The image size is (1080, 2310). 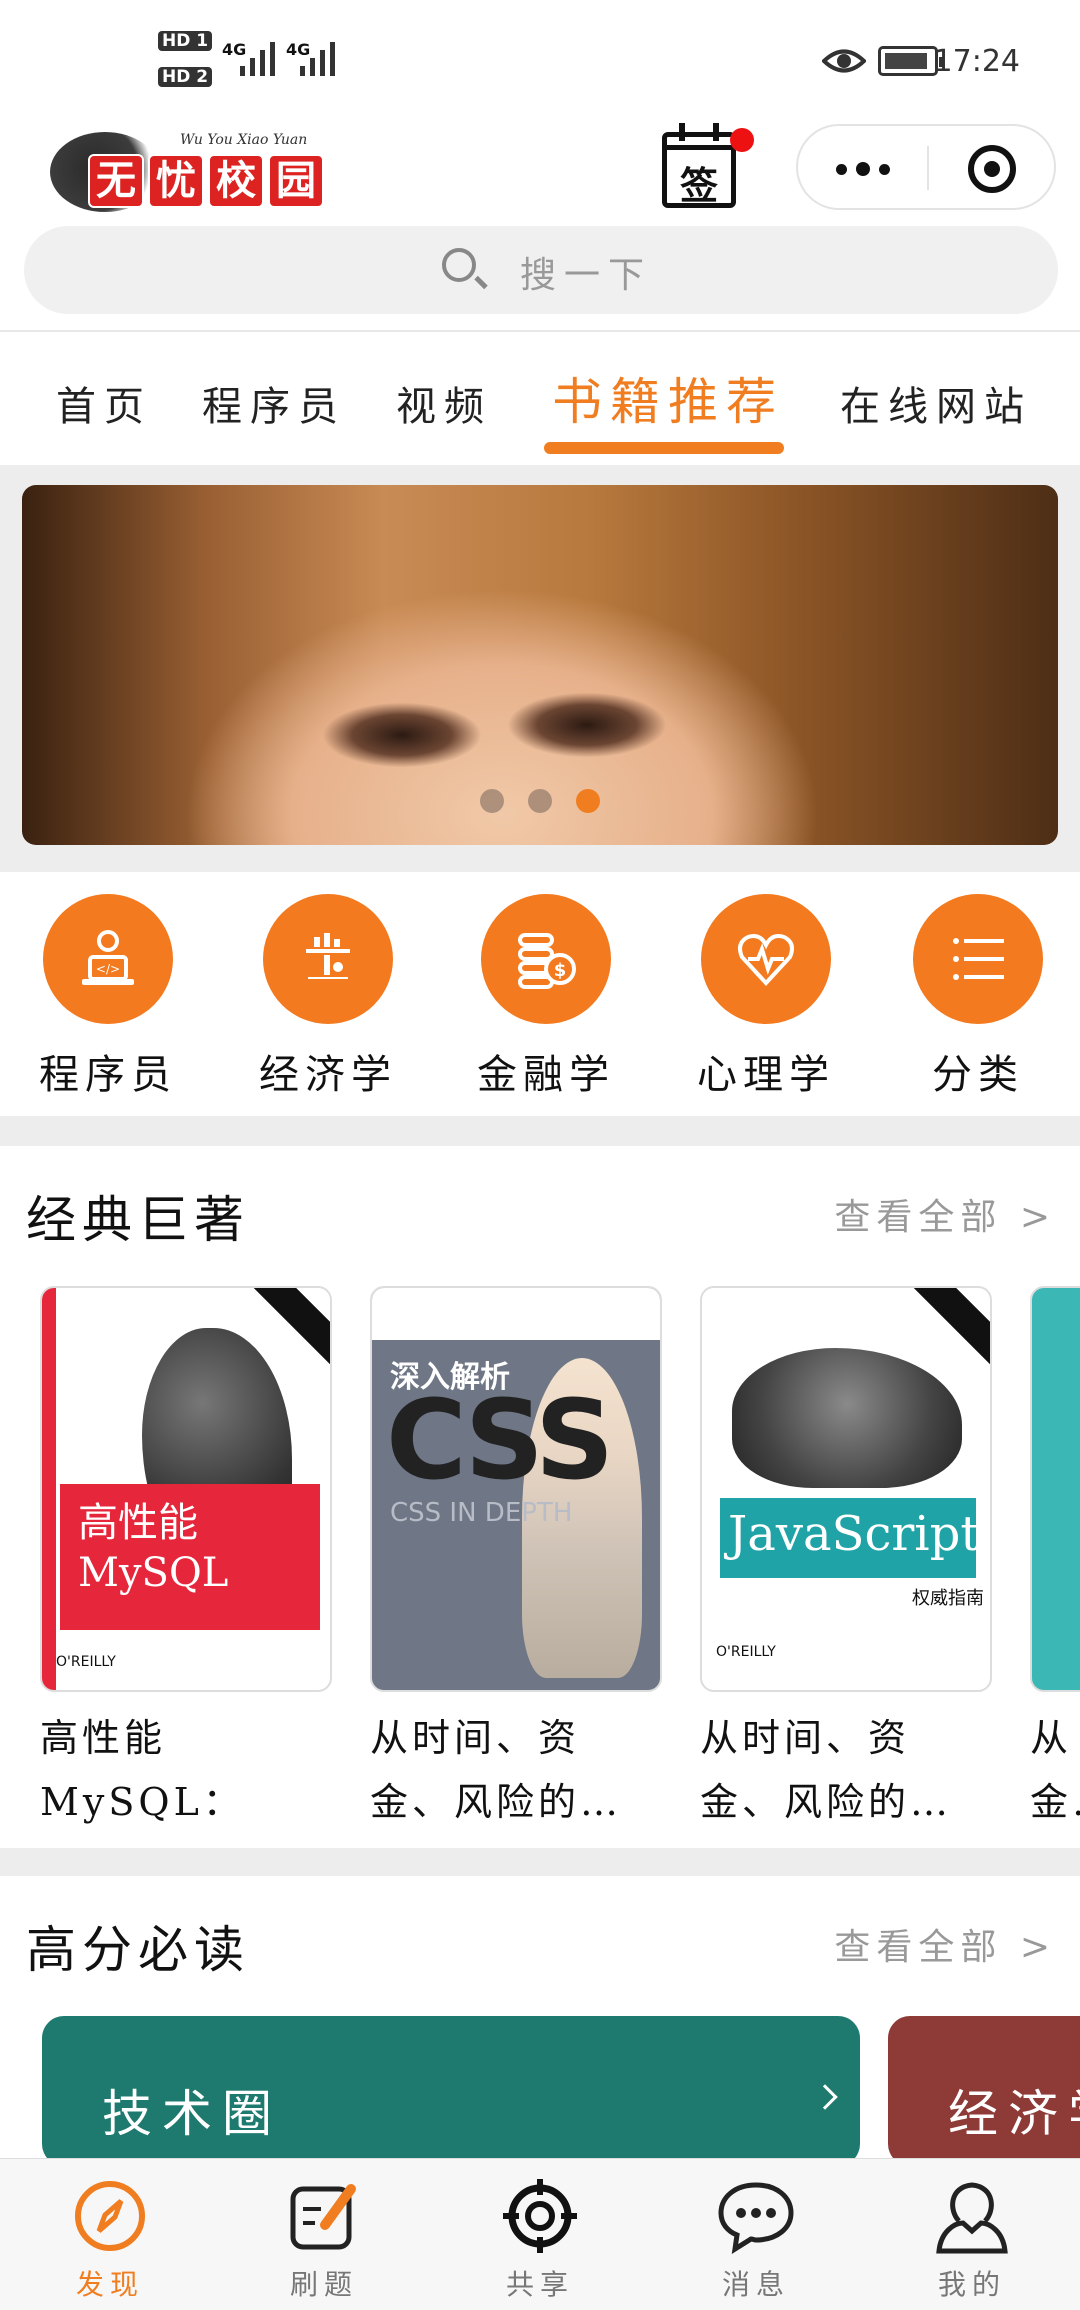 What do you see at coordinates (972, 2216) in the screenshot?
I see `user-icon` at bounding box center [972, 2216].